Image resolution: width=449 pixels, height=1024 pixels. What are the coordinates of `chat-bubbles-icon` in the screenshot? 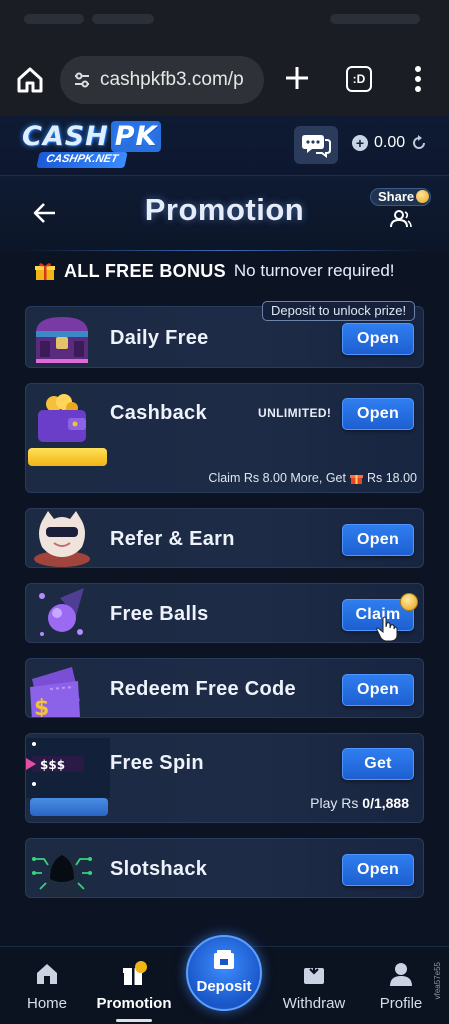 It's located at (316, 146).